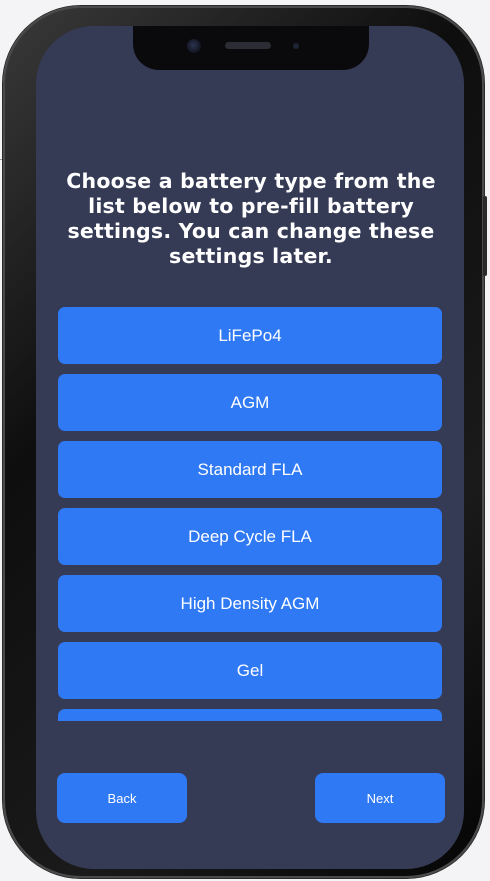 The image size is (490, 881). I want to click on phone-notch, so click(251, 48).